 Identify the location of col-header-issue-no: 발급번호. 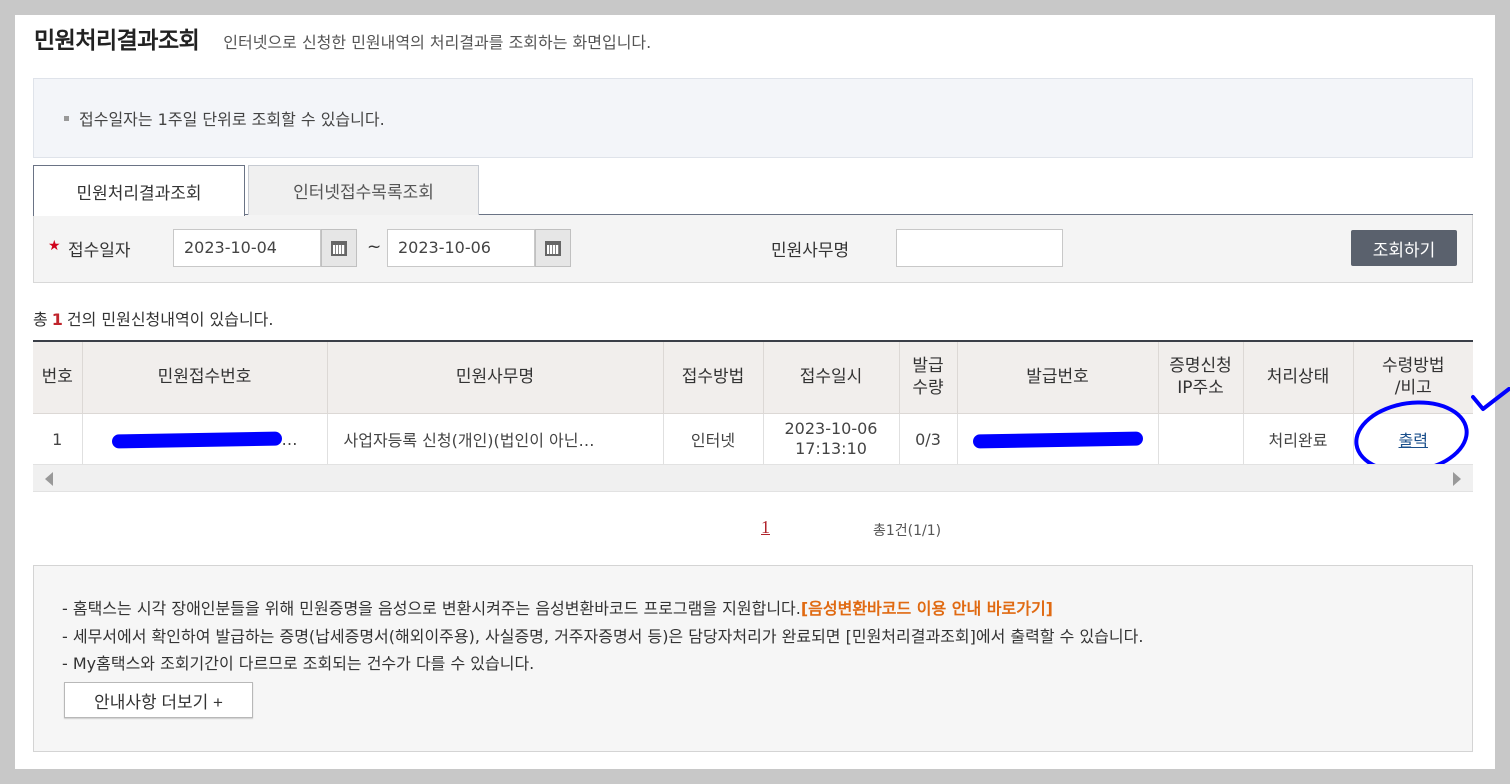
(1057, 377).